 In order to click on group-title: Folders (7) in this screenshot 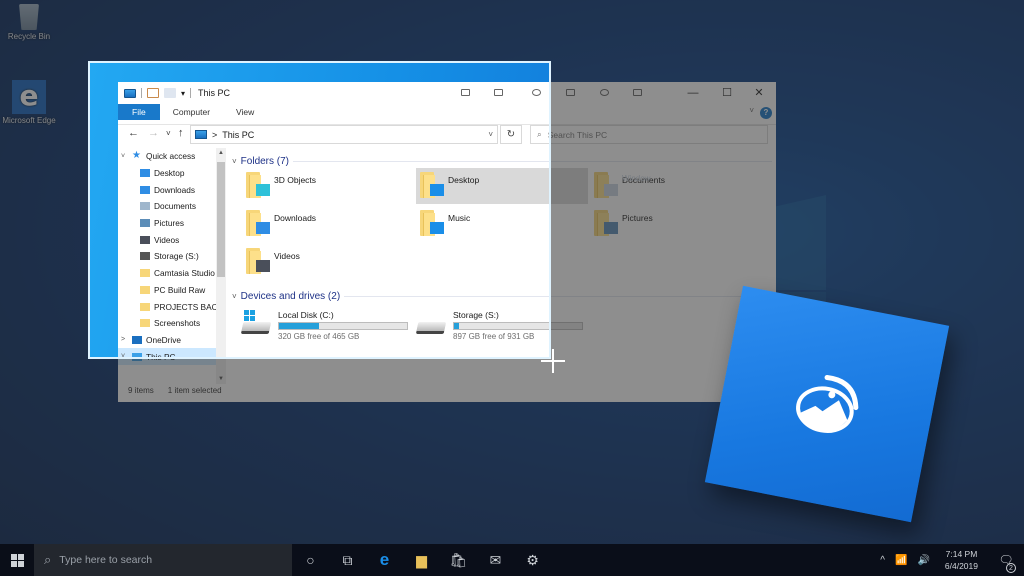, I will do `click(265, 161)`.